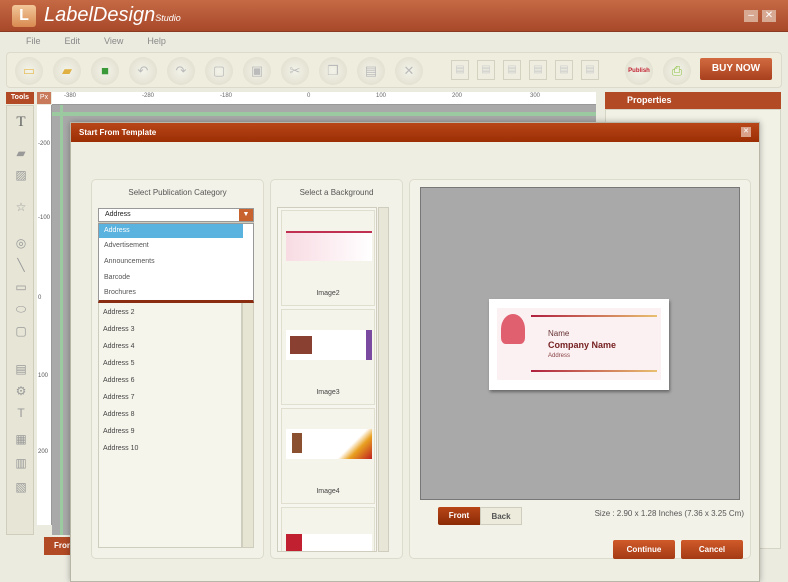  I want to click on list-item: Address 8, so click(119, 414).